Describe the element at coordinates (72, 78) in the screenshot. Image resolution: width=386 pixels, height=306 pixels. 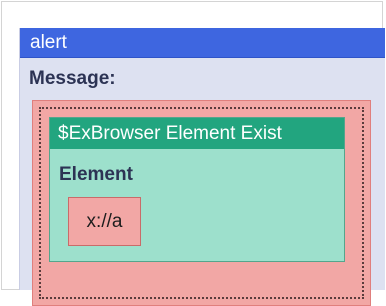
I see `message-input-label: Message:` at that location.